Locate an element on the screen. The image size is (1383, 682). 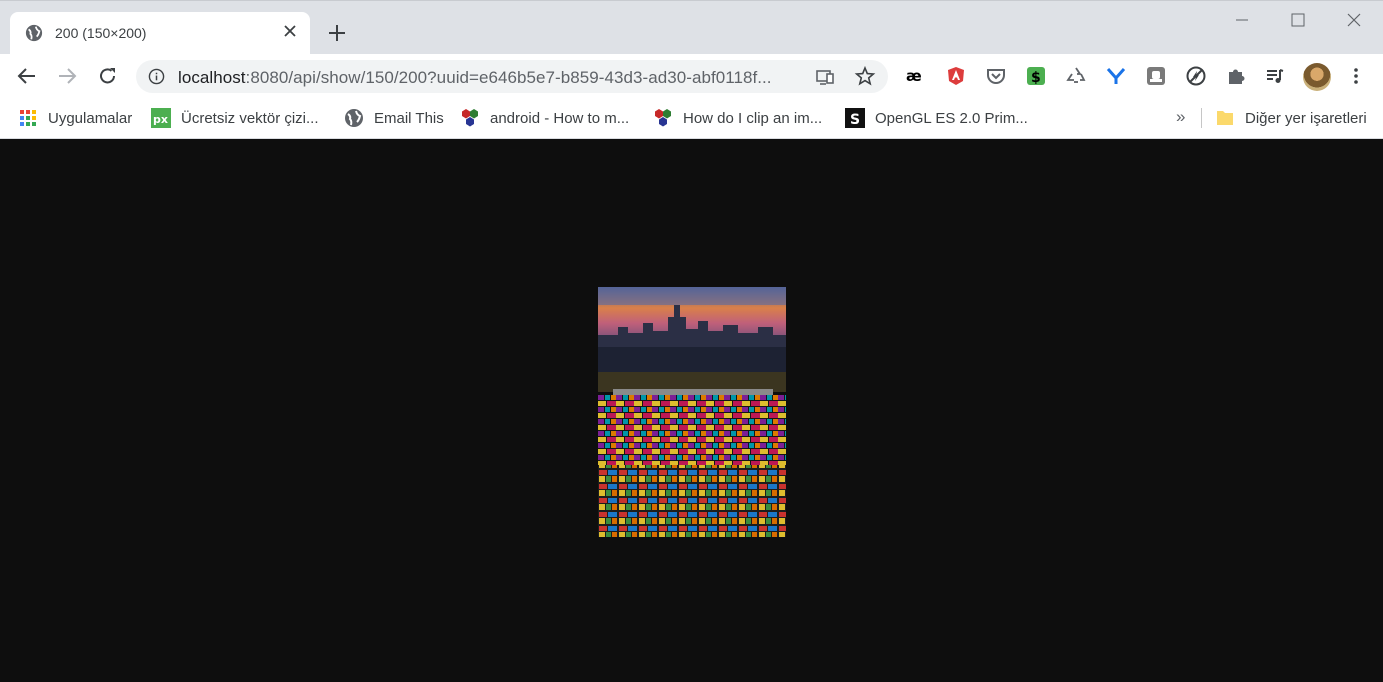
ae-extension-icon: æ is located at coordinates (916, 76).